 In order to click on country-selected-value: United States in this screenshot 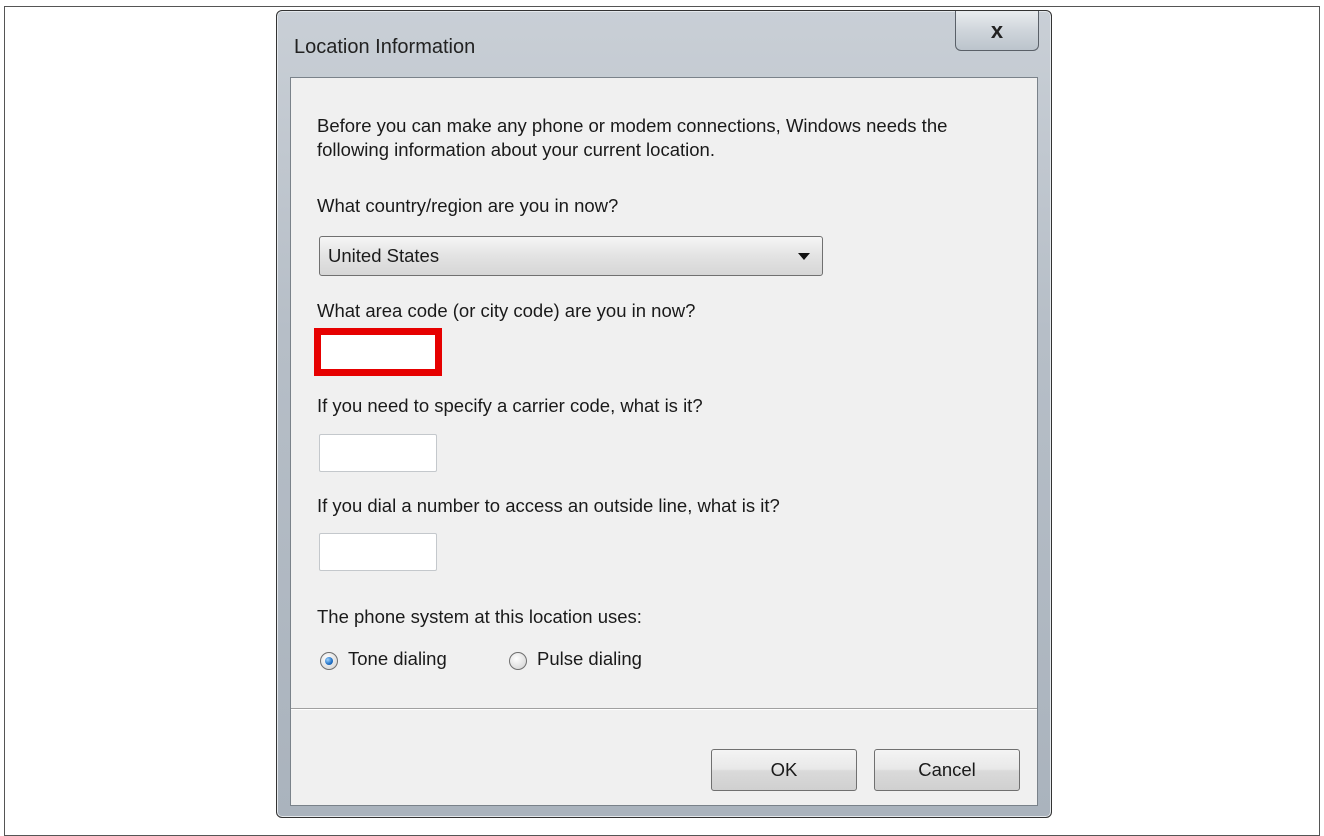, I will do `click(384, 255)`.